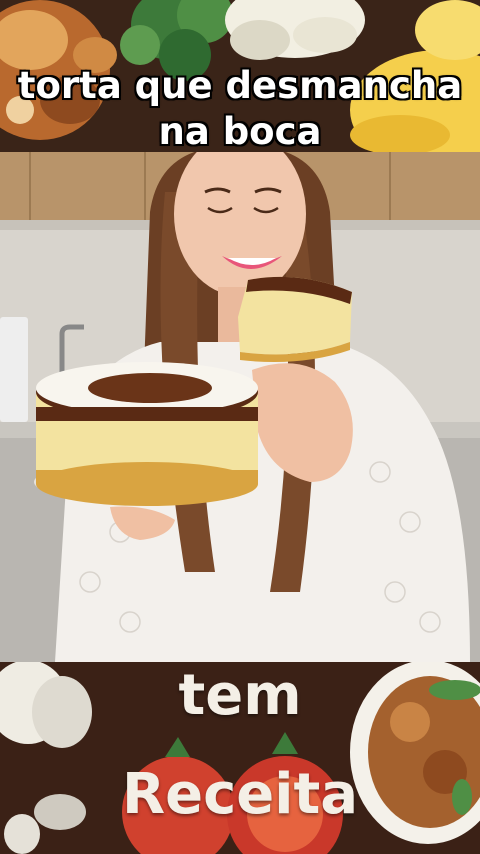 This screenshot has width=480, height=854. I want to click on appliance, so click(14, 369).